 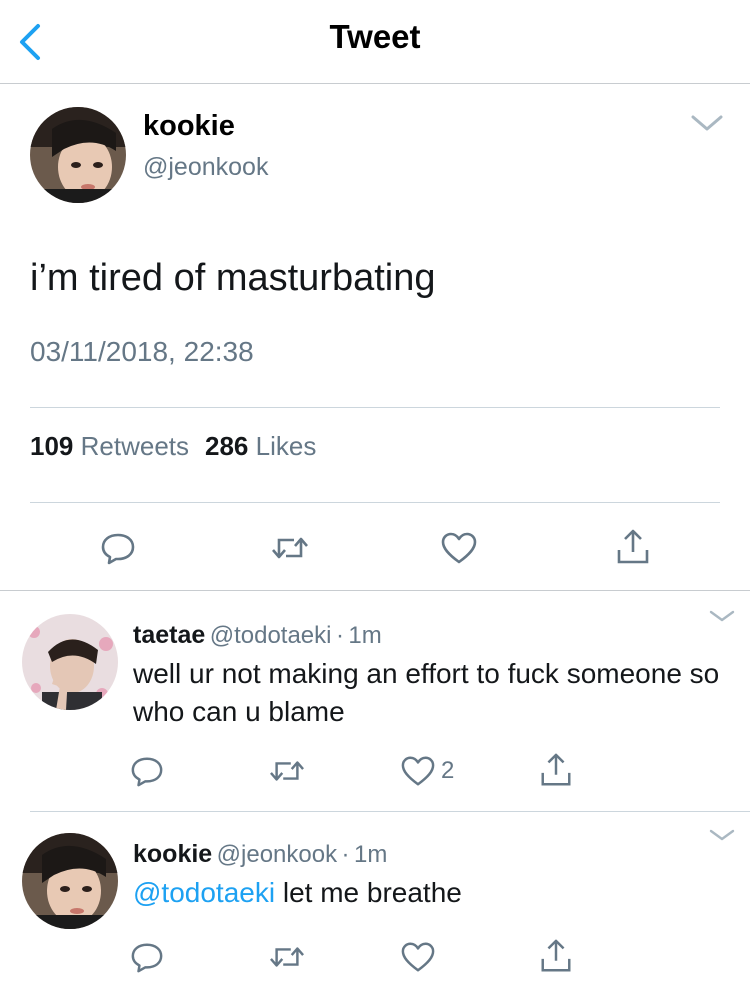 I want to click on retweets-stat: 109 Retweets, so click(x=109, y=446).